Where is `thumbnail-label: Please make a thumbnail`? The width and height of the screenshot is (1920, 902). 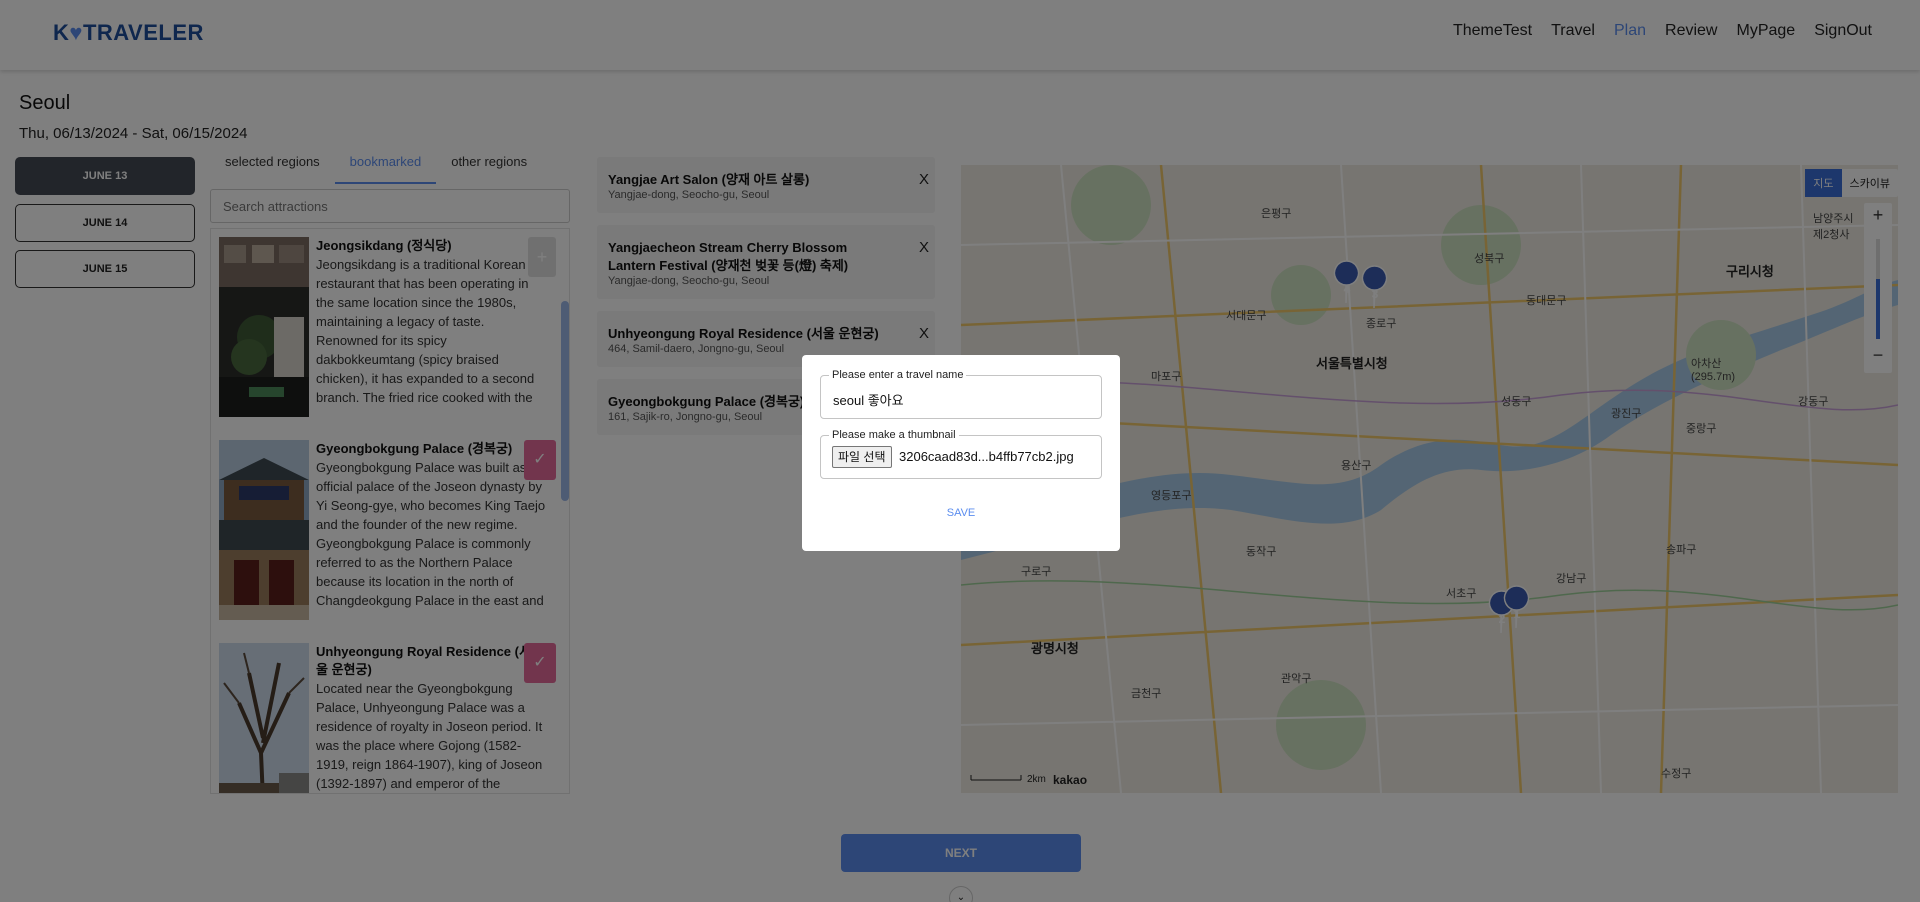 thumbnail-label: Please make a thumbnail is located at coordinates (894, 435).